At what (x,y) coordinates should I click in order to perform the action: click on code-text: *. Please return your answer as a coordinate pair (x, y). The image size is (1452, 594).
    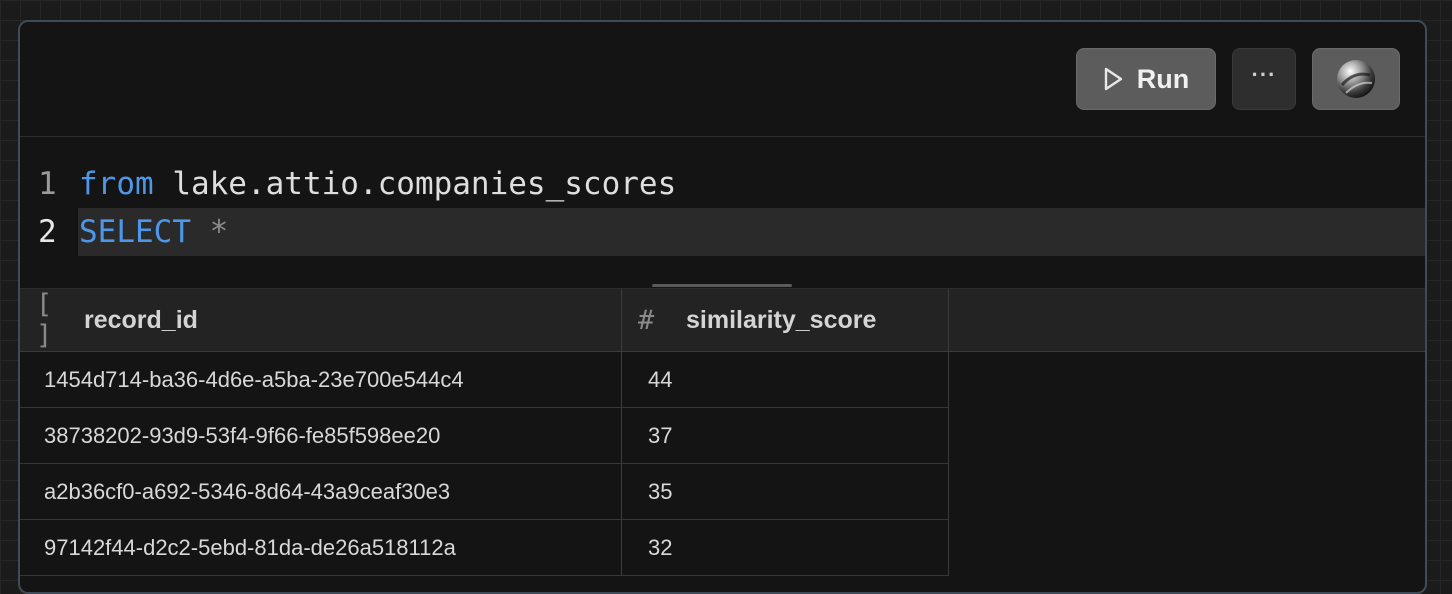
    Looking at the image, I should click on (209, 232).